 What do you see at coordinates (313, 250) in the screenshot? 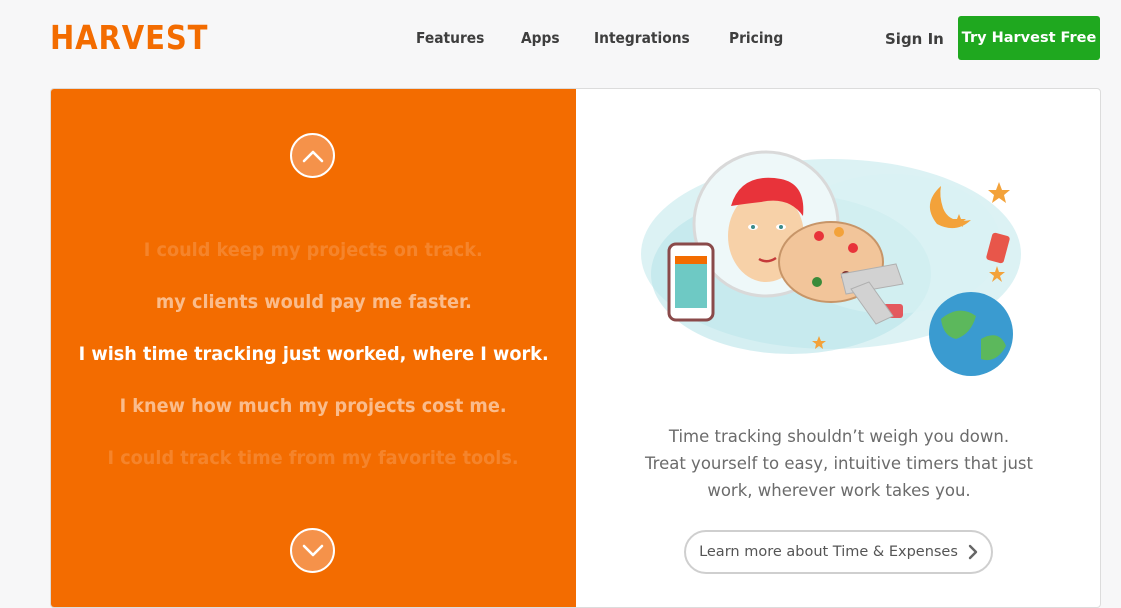
I see `carousel-phrase: I could keep my projects on track.` at bounding box center [313, 250].